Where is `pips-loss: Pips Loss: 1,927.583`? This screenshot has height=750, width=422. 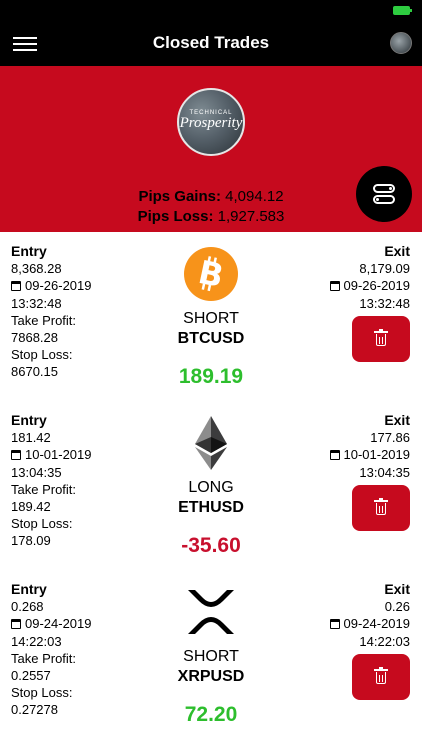
pips-loss: Pips Loss: 1,927.583 is located at coordinates (211, 216).